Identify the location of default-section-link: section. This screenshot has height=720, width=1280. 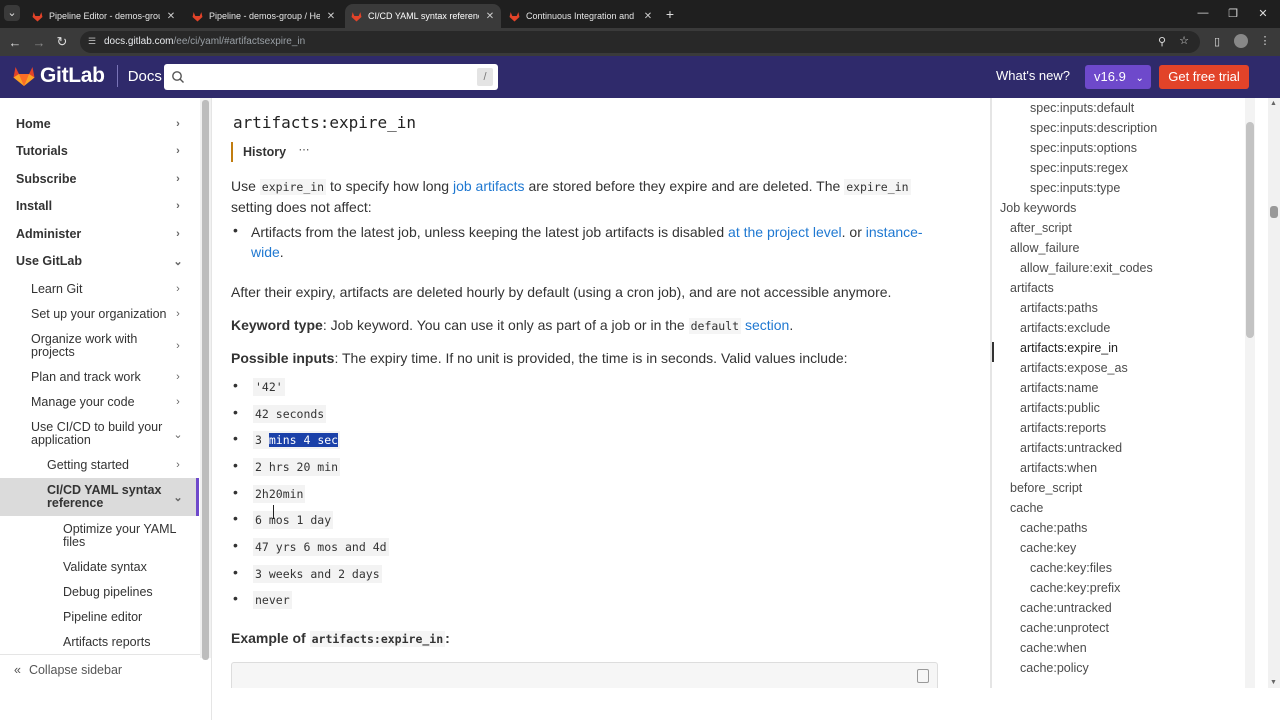
(767, 325).